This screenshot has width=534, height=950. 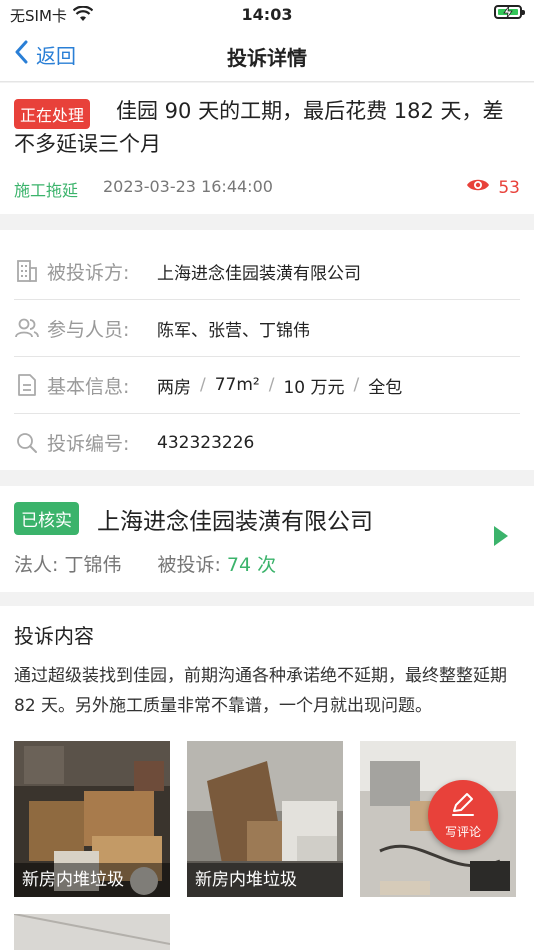 I want to click on complaint-number-row: 投诉编号: 432323226, so click(x=267, y=442).